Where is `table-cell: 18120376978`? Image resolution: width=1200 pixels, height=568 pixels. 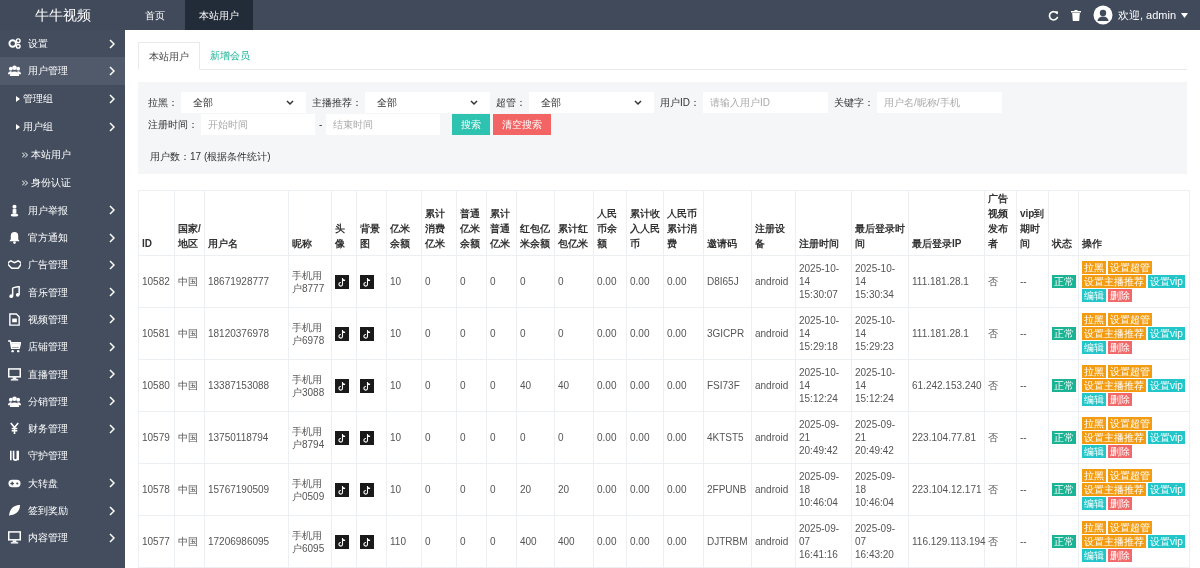
table-cell: 18120376978 is located at coordinates (246, 333).